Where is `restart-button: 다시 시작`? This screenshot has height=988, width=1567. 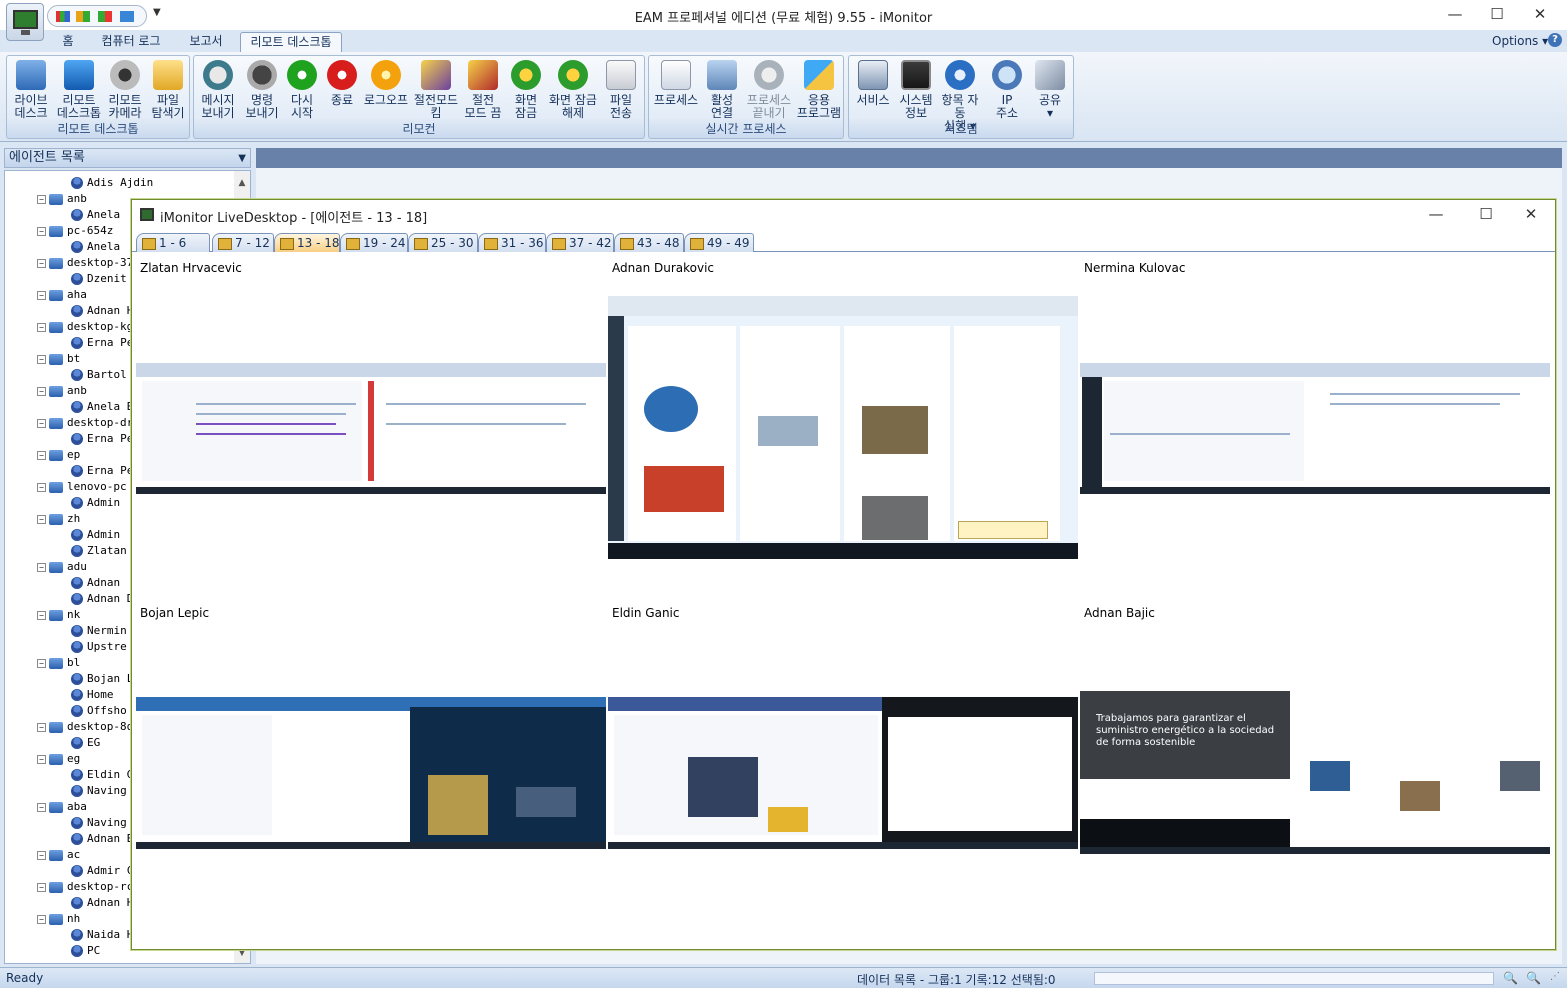
restart-button: 다시 시작 is located at coordinates (302, 92).